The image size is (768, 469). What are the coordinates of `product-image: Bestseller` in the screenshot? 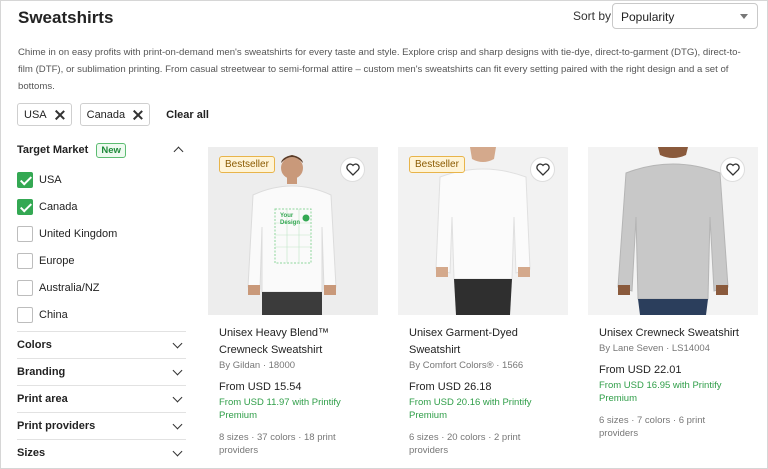 It's located at (483, 231).